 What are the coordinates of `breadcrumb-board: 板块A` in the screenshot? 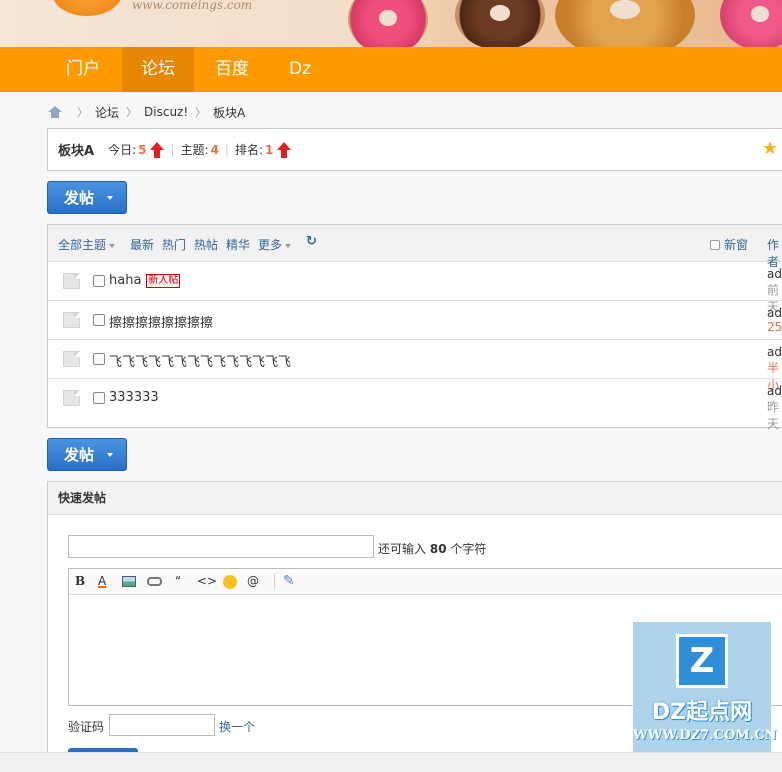 It's located at (229, 112).